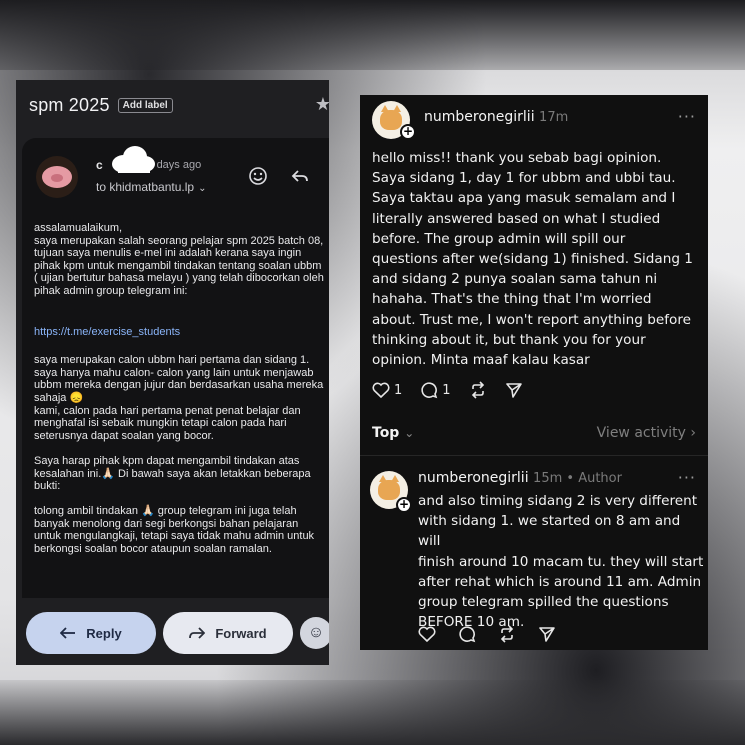  I want to click on post-time: 17m, so click(554, 117).